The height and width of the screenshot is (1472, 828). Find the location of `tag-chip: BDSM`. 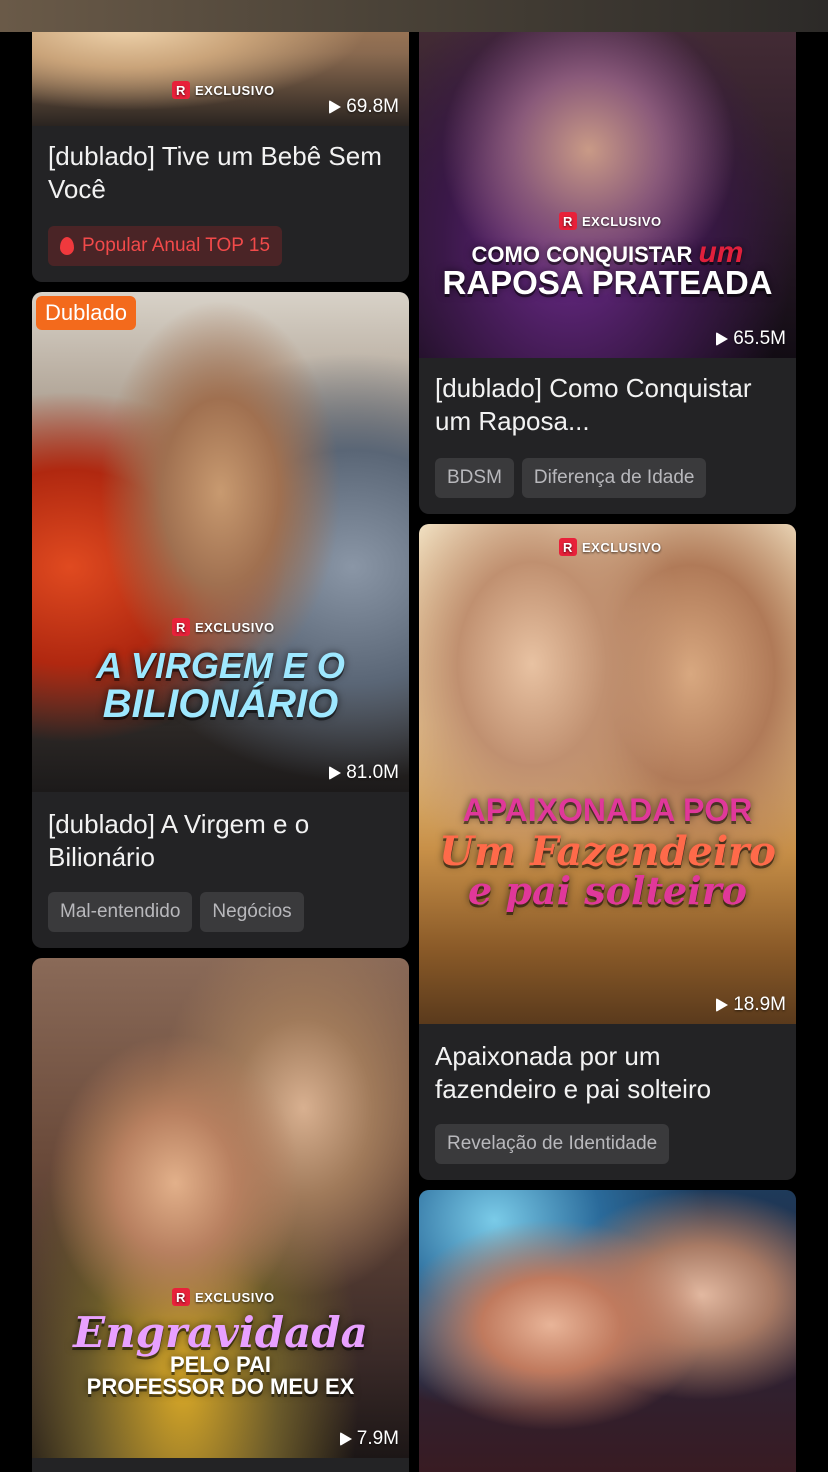

tag-chip: BDSM is located at coordinates (474, 478).